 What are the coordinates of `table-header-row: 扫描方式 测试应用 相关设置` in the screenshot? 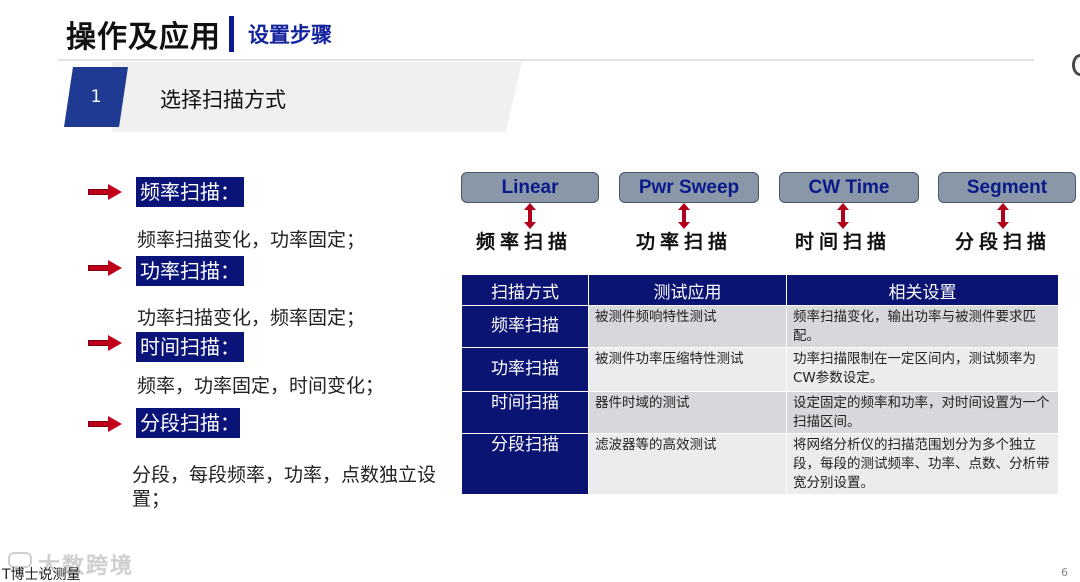 It's located at (760, 290).